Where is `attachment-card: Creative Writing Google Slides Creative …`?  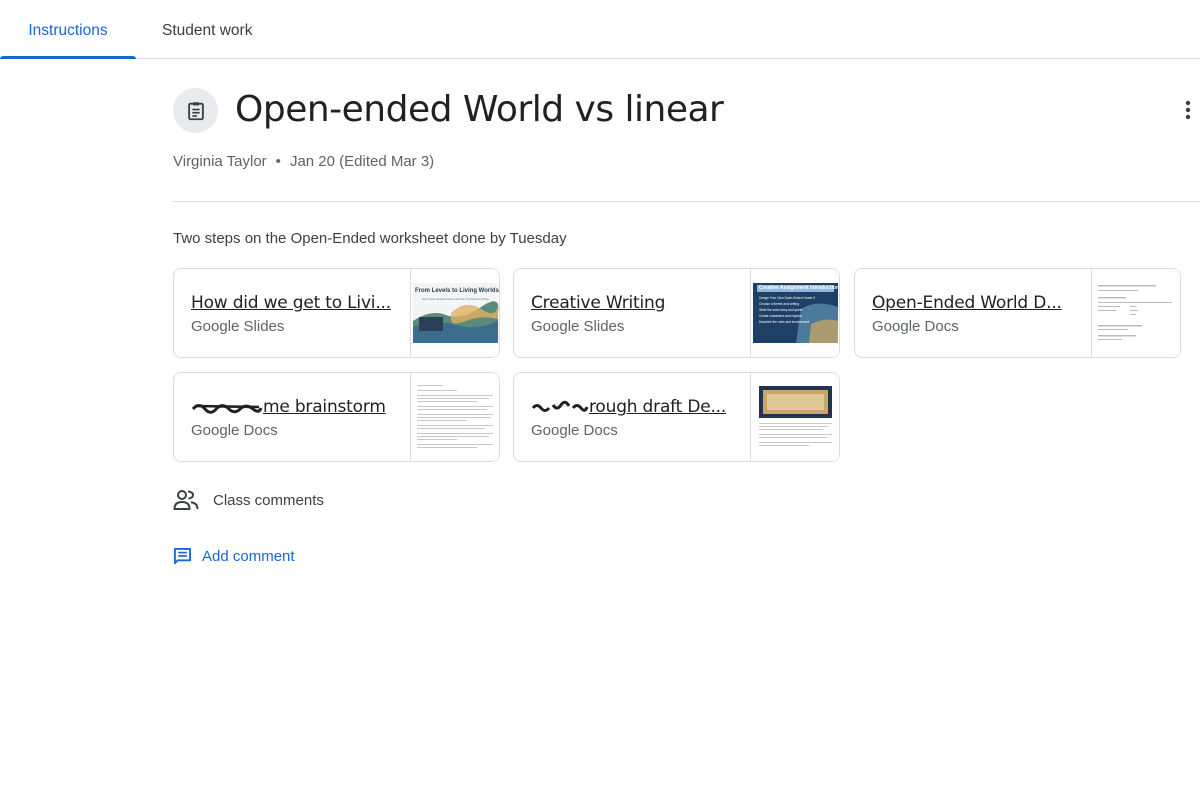 attachment-card: Creative Writing Google Slides Creative … is located at coordinates (676, 313).